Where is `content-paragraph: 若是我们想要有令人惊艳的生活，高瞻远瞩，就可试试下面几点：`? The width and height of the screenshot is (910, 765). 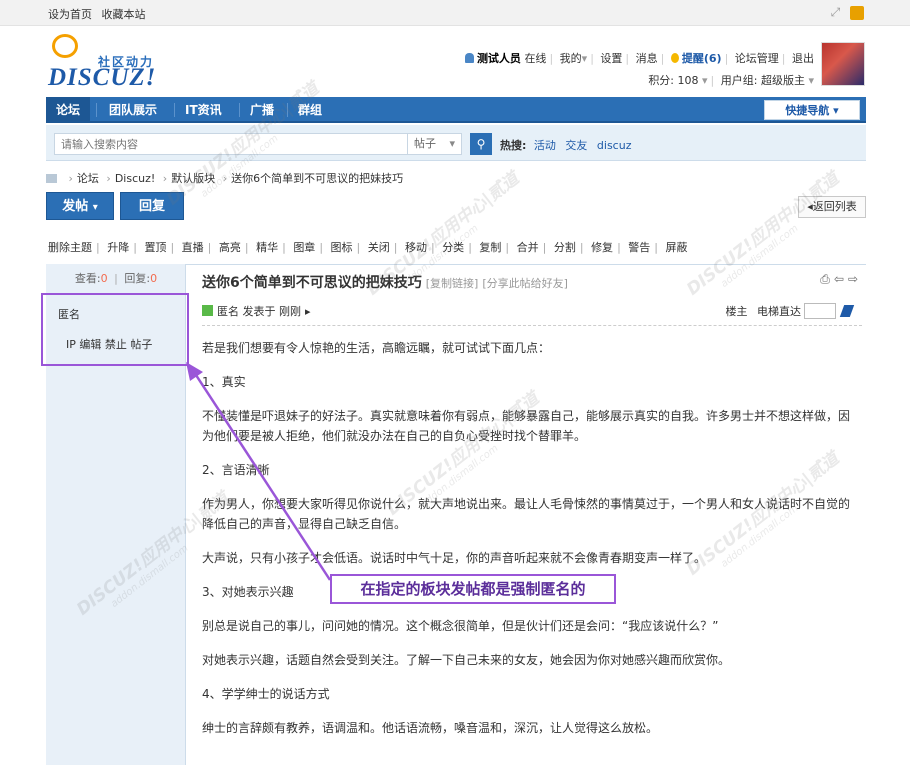
content-paragraph: 若是我们想要有令人惊艳的生活，高瞻远瞩，就可试试下面几点： is located at coordinates (376, 348).